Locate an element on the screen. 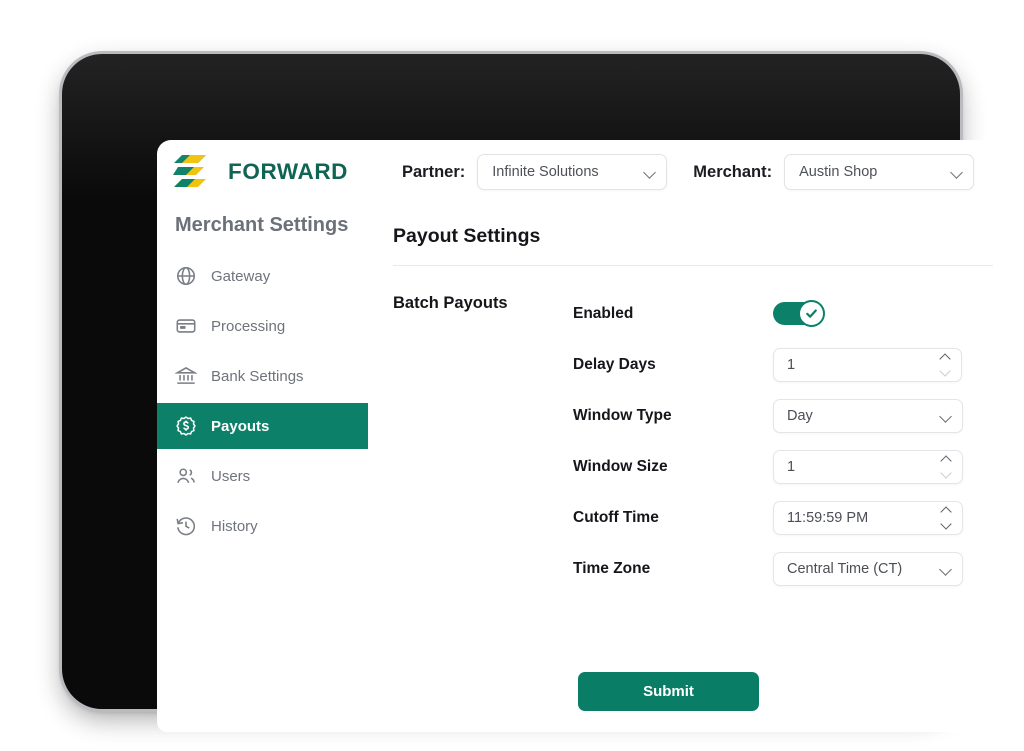  submit-button: Submit is located at coordinates (668, 691).